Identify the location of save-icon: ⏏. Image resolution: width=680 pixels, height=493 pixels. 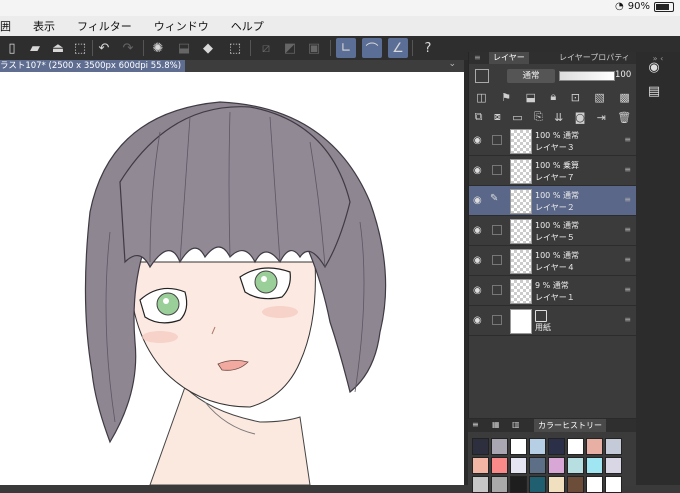
(58, 48).